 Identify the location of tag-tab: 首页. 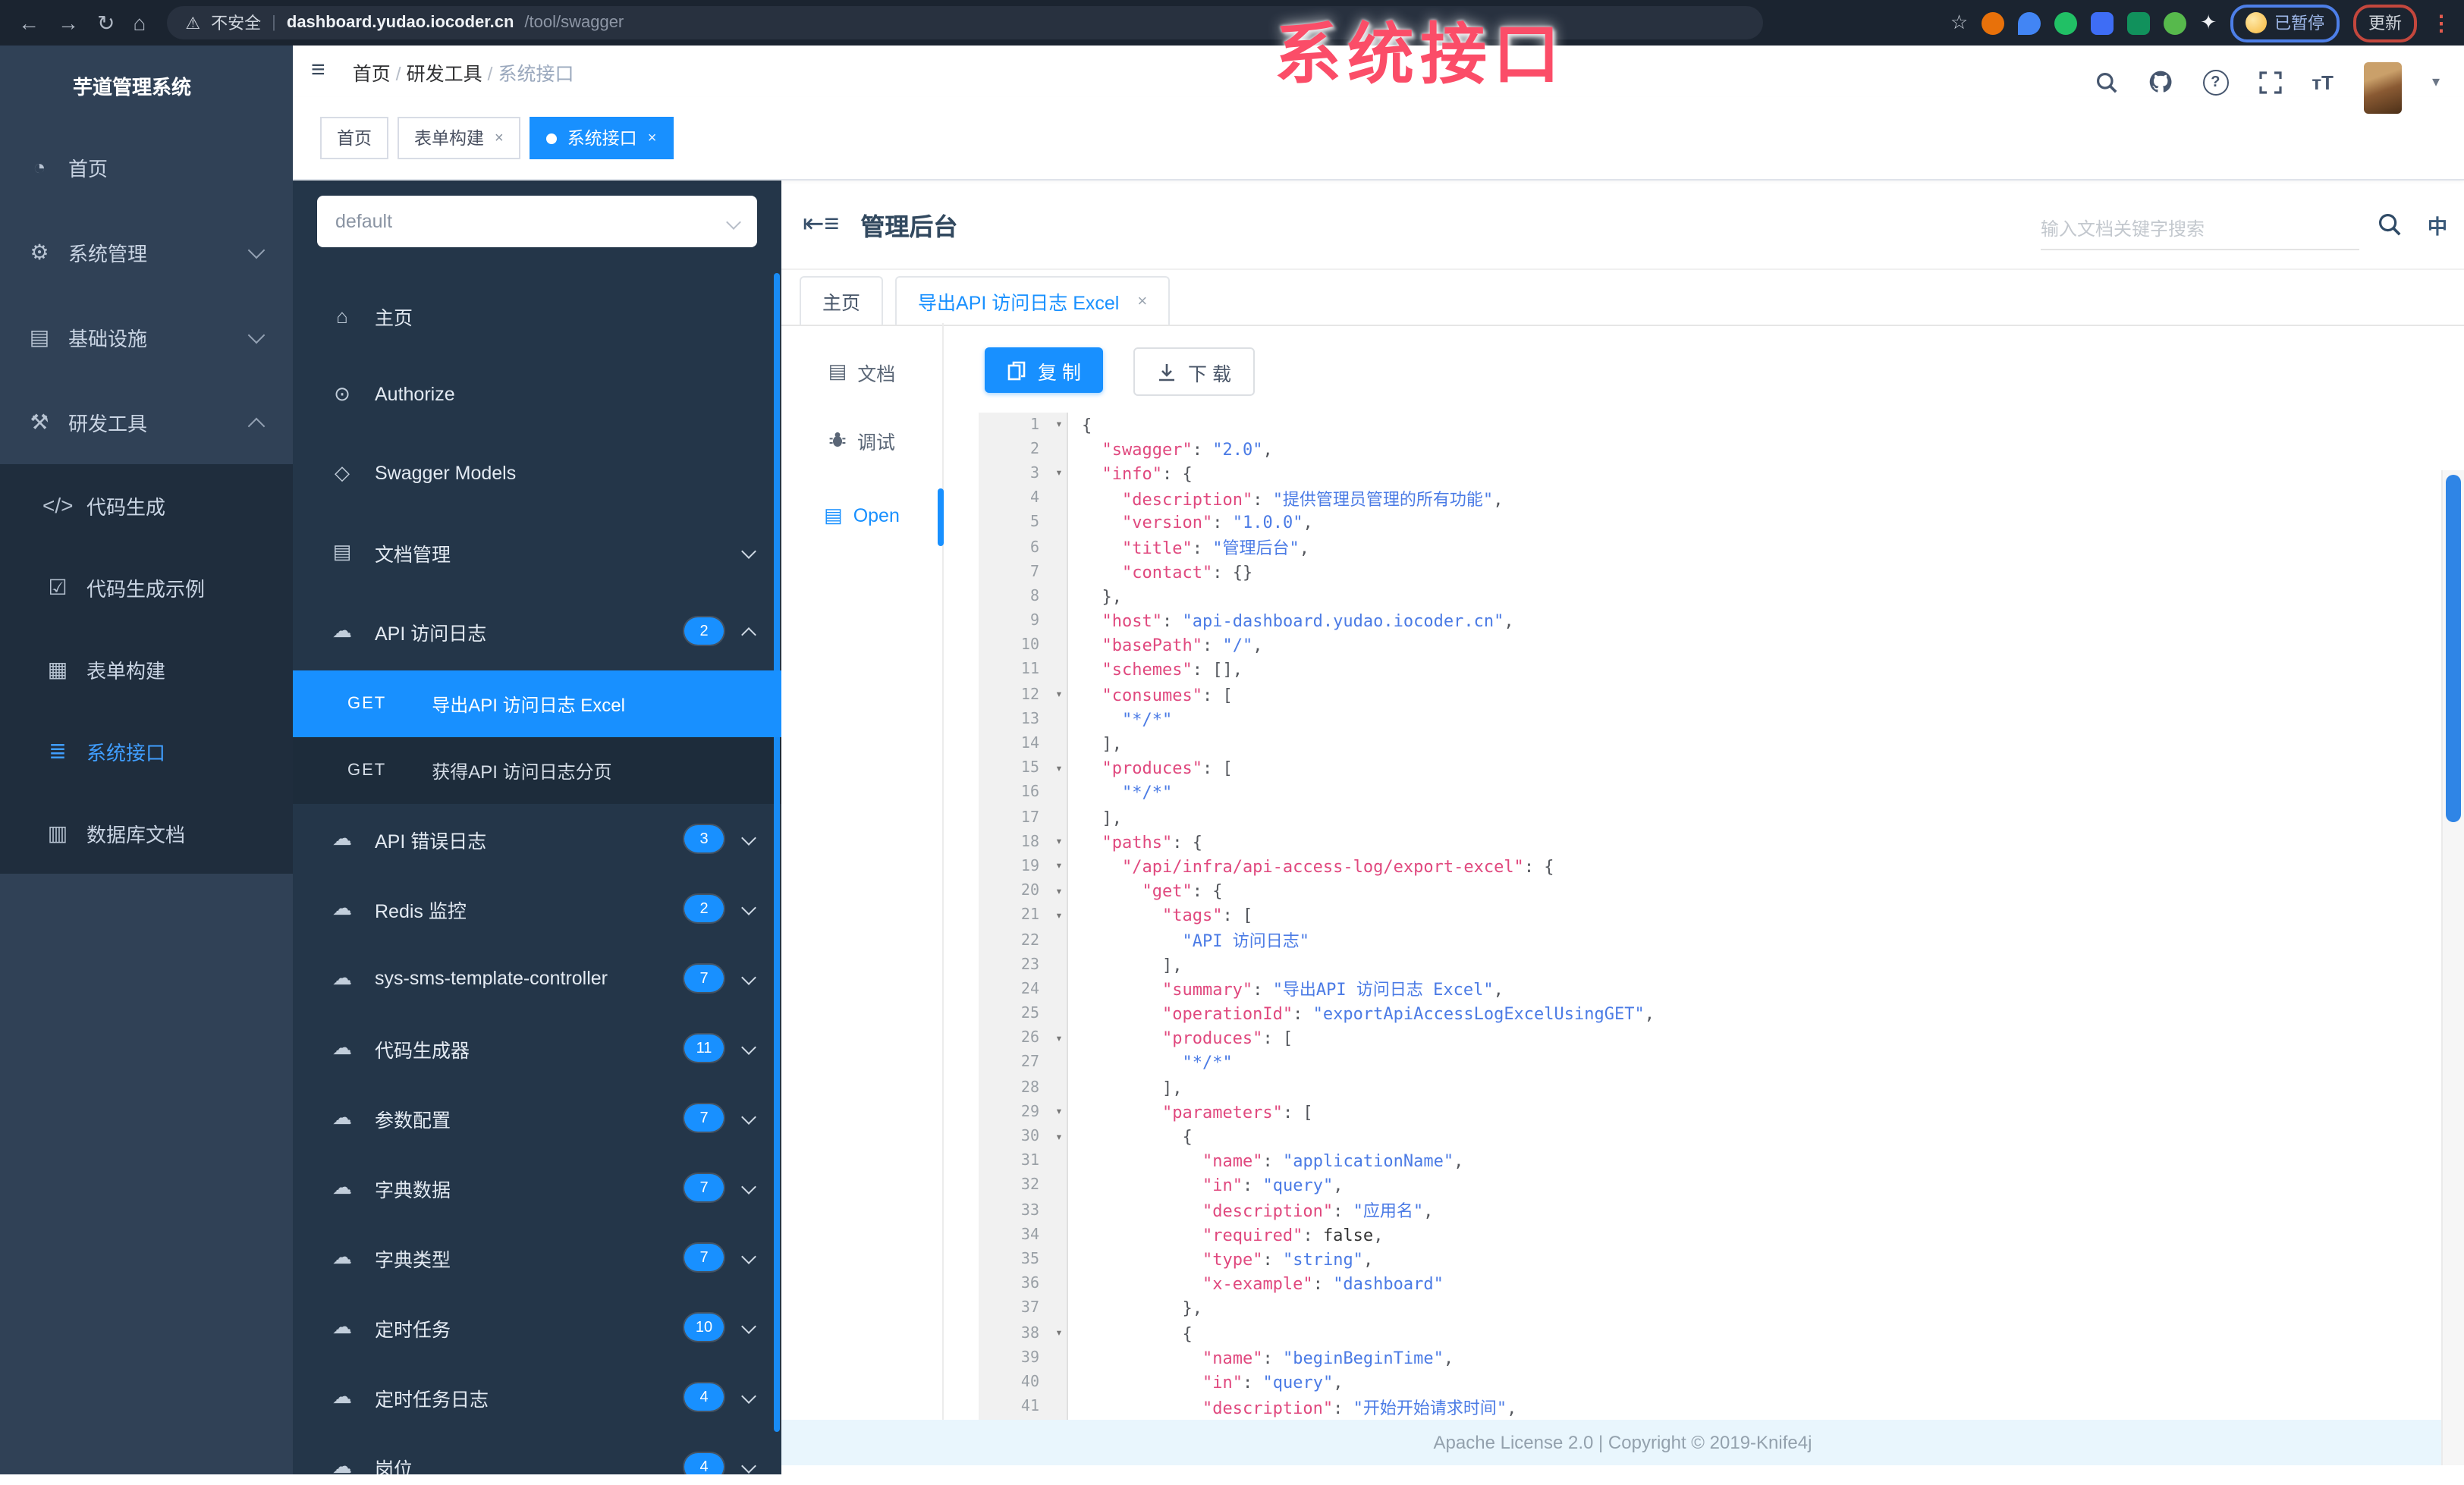
(354, 138).